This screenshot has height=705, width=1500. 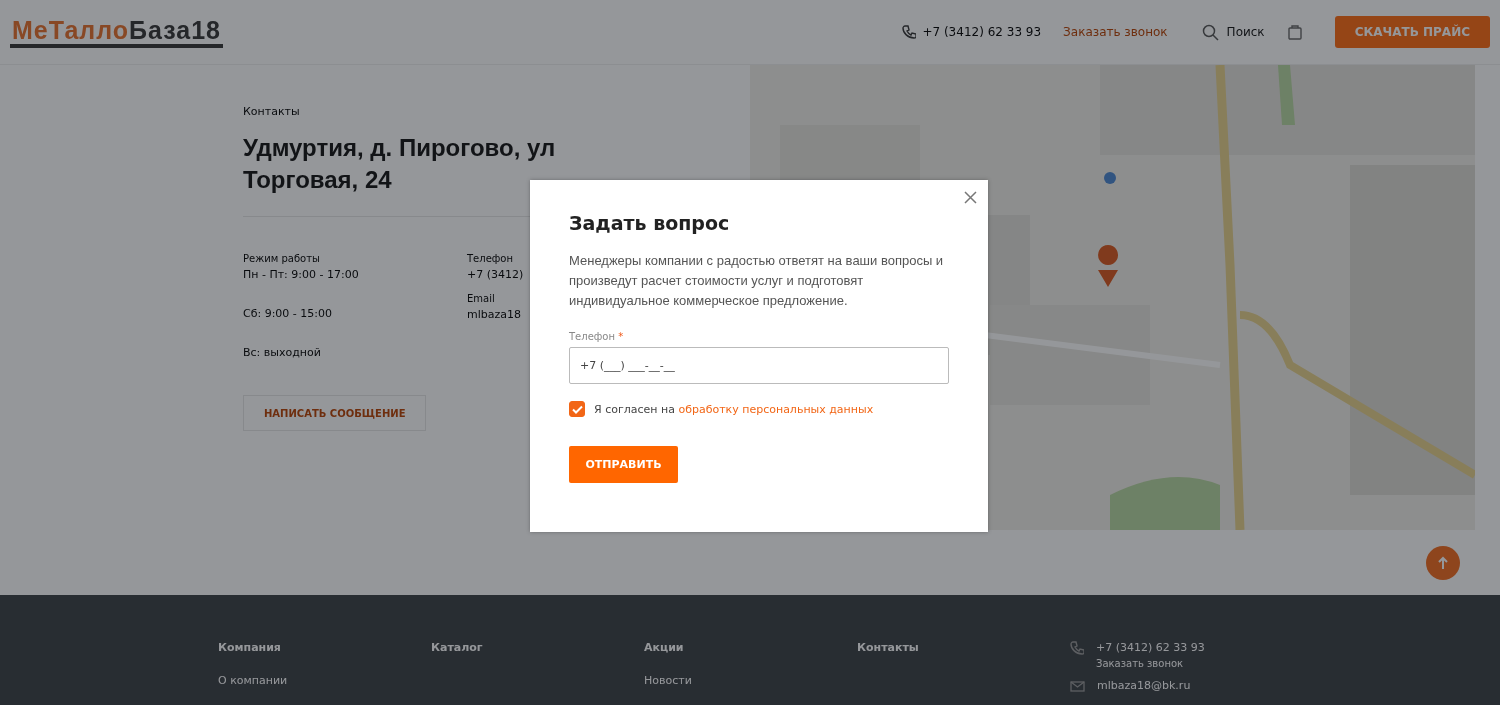 What do you see at coordinates (759, 365) in the screenshot?
I see `phone-input: +7 (___) ___-__-__` at bounding box center [759, 365].